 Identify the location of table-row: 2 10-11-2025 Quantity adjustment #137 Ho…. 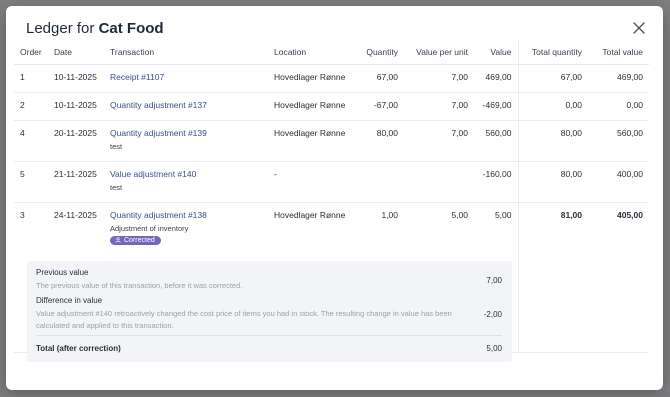
(331, 106).